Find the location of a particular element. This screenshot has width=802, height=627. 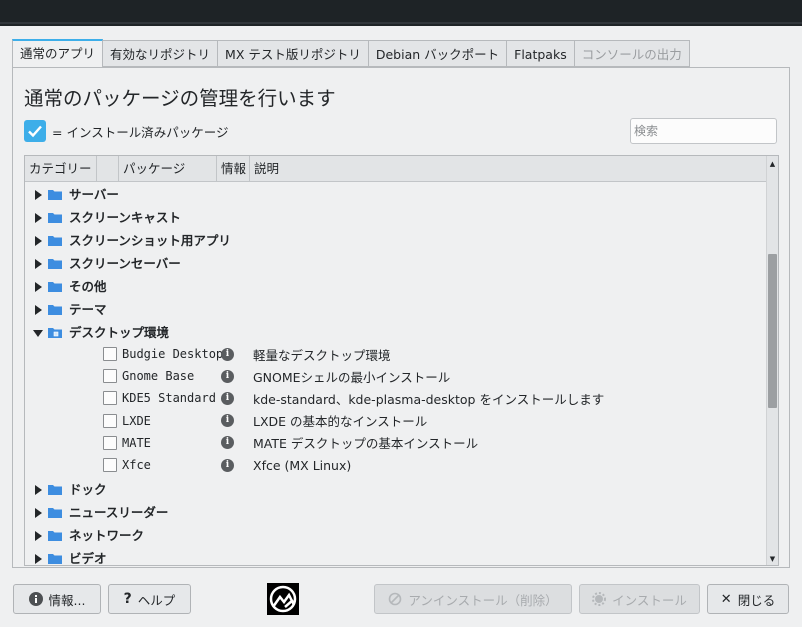

category-row: テーマ is located at coordinates (395, 308).